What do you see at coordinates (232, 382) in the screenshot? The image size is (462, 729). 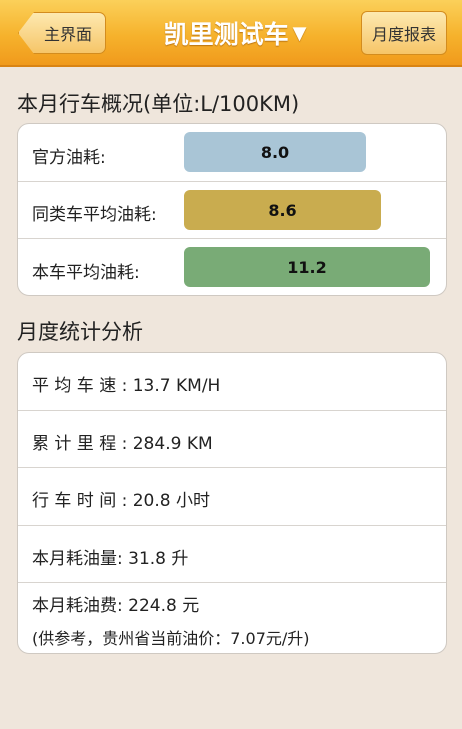 I see `stat-row-speed: 平 均 车 速 : 13.7 KM/H` at bounding box center [232, 382].